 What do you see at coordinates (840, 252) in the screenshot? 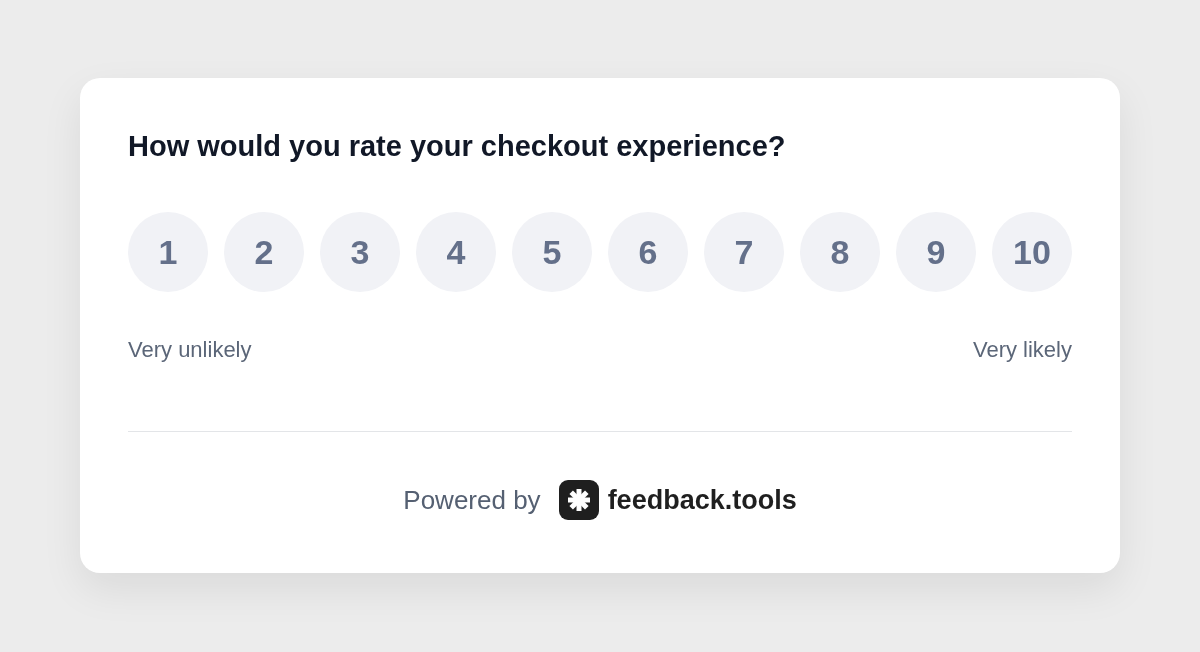
I see `rating-option: 8` at bounding box center [840, 252].